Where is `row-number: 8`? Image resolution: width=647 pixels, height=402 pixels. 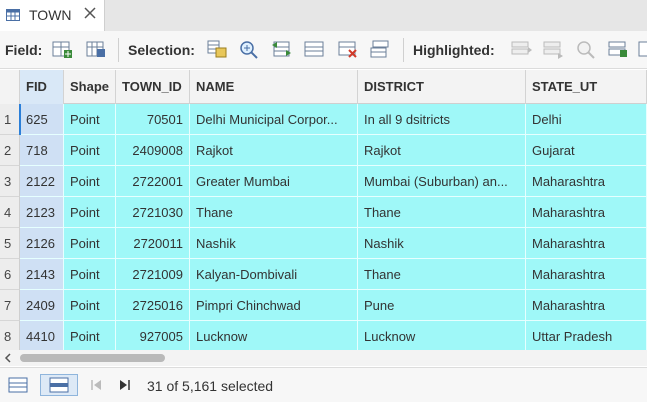 row-number: 8 is located at coordinates (10, 335).